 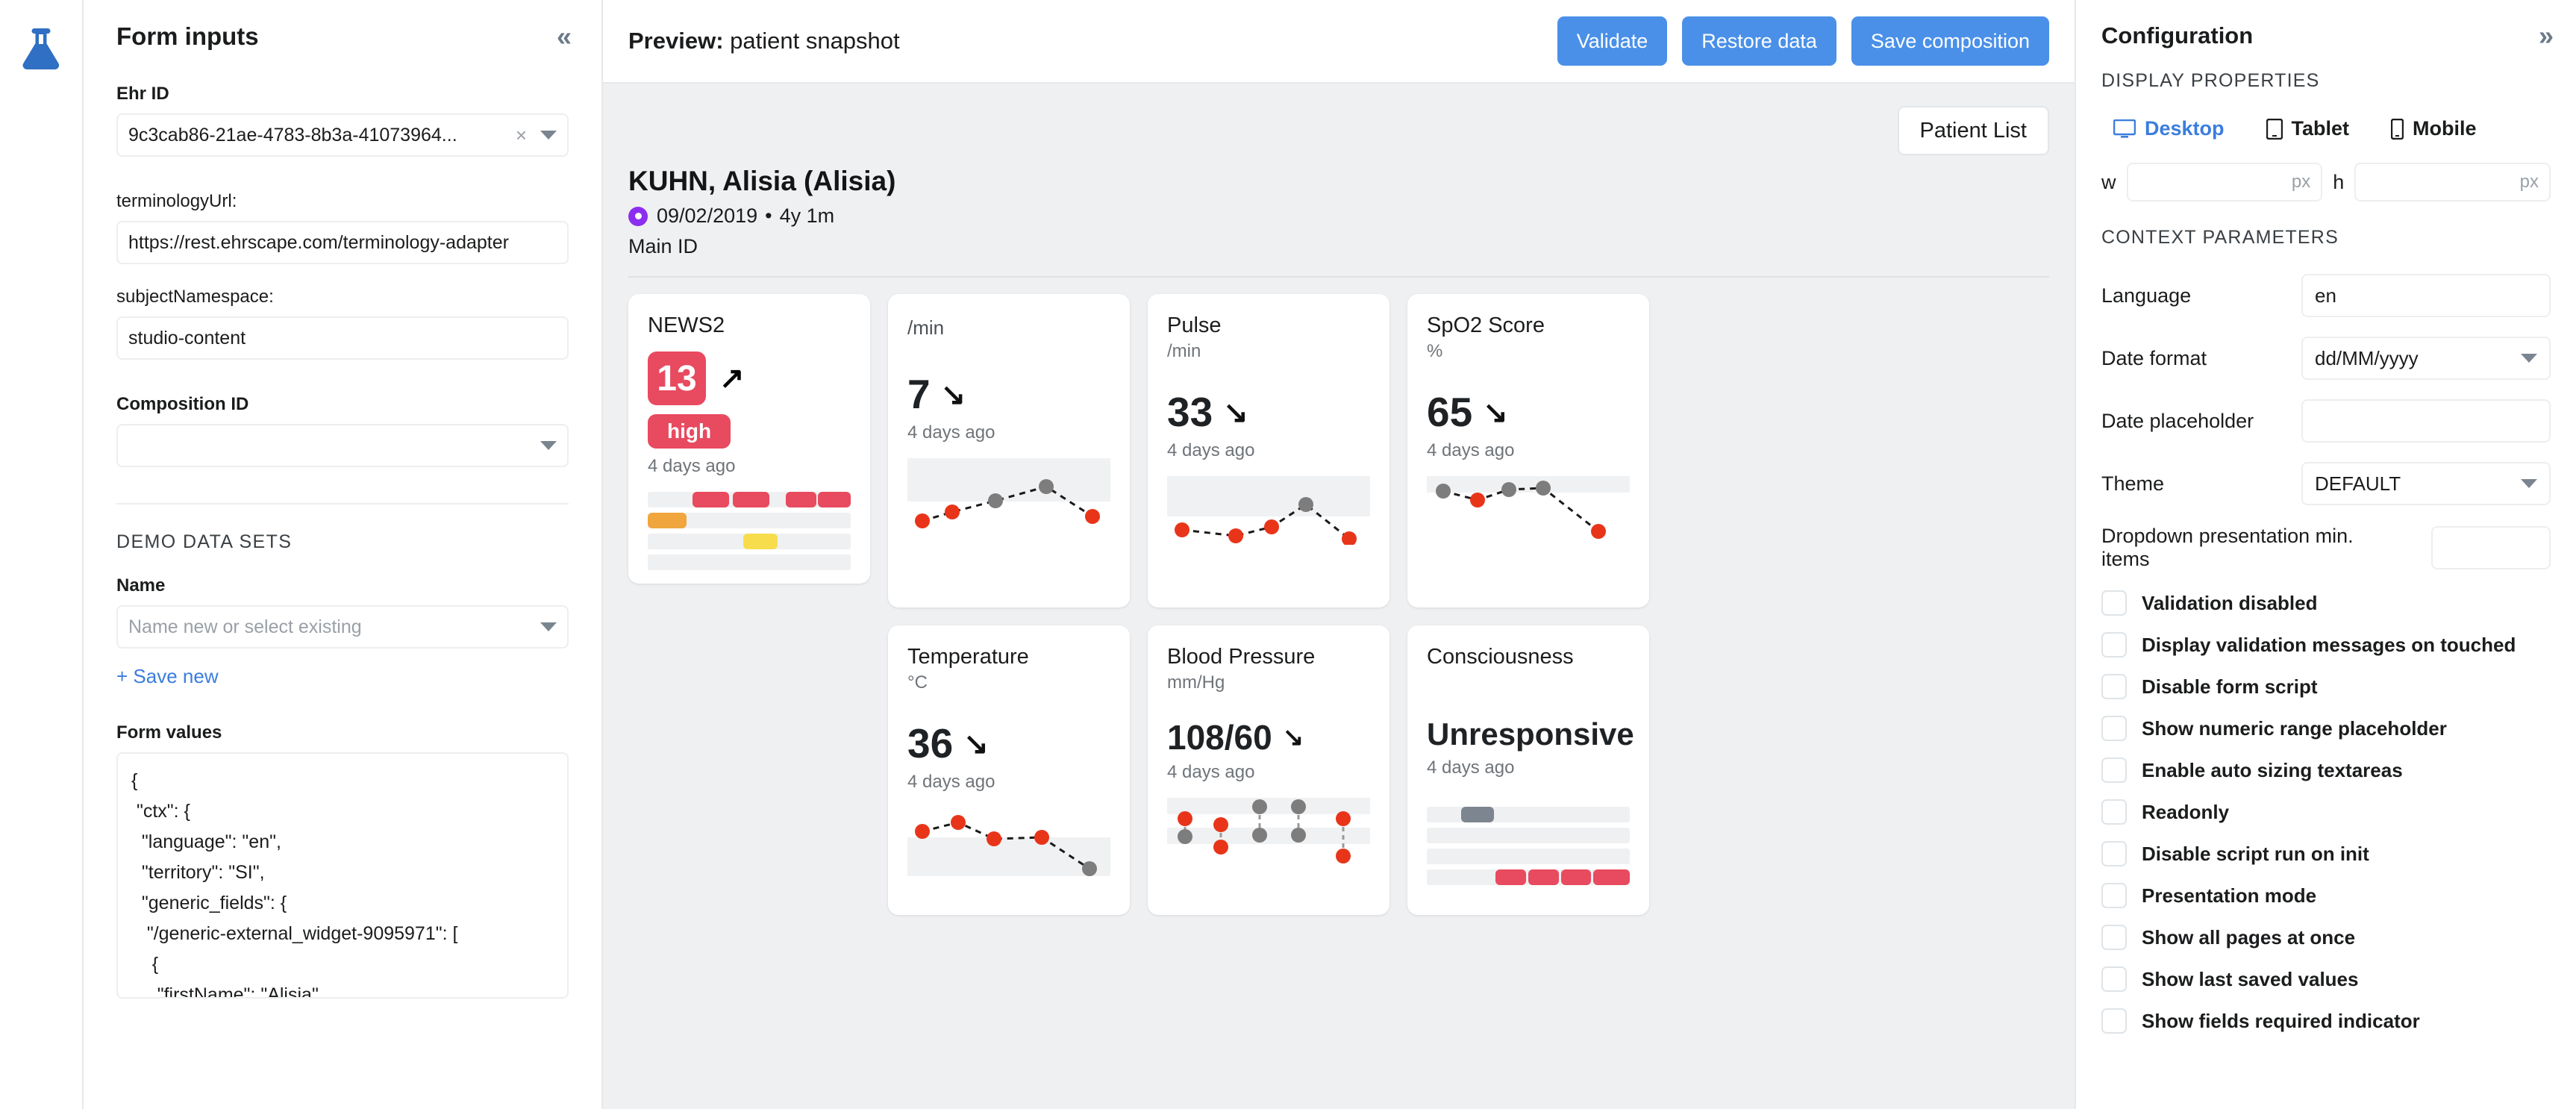 I want to click on restore-data-button: Restore data, so click(x=1759, y=41).